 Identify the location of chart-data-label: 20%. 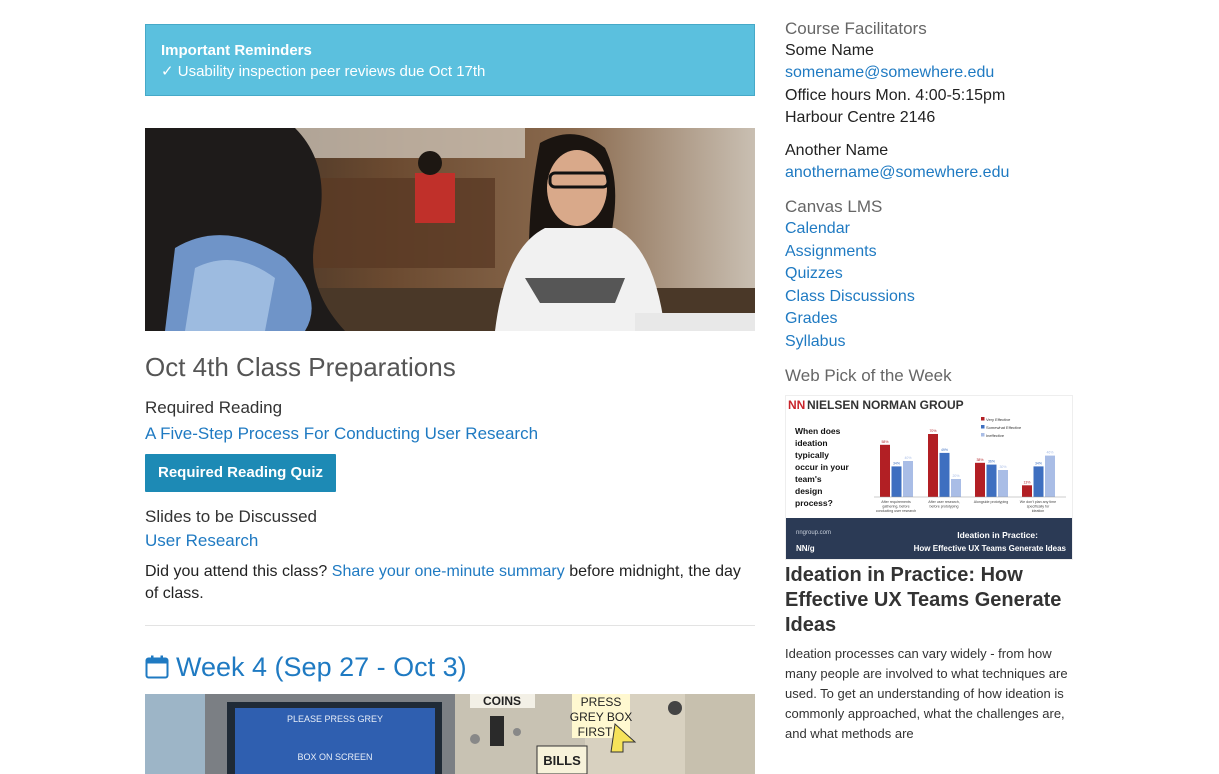
(955, 476).